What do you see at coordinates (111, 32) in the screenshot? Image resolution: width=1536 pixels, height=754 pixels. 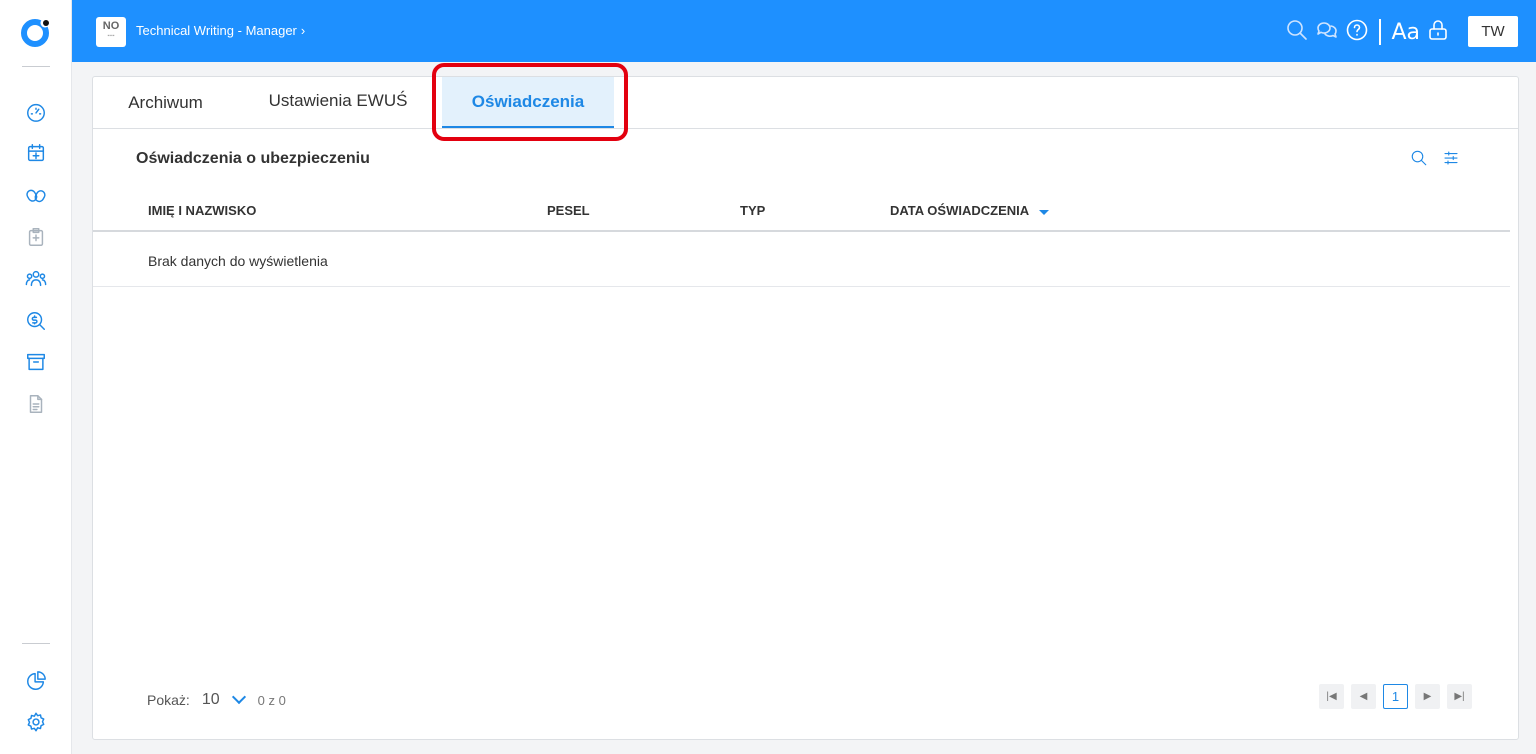 I see `organization-badge: NO ▪▪▪▪` at bounding box center [111, 32].